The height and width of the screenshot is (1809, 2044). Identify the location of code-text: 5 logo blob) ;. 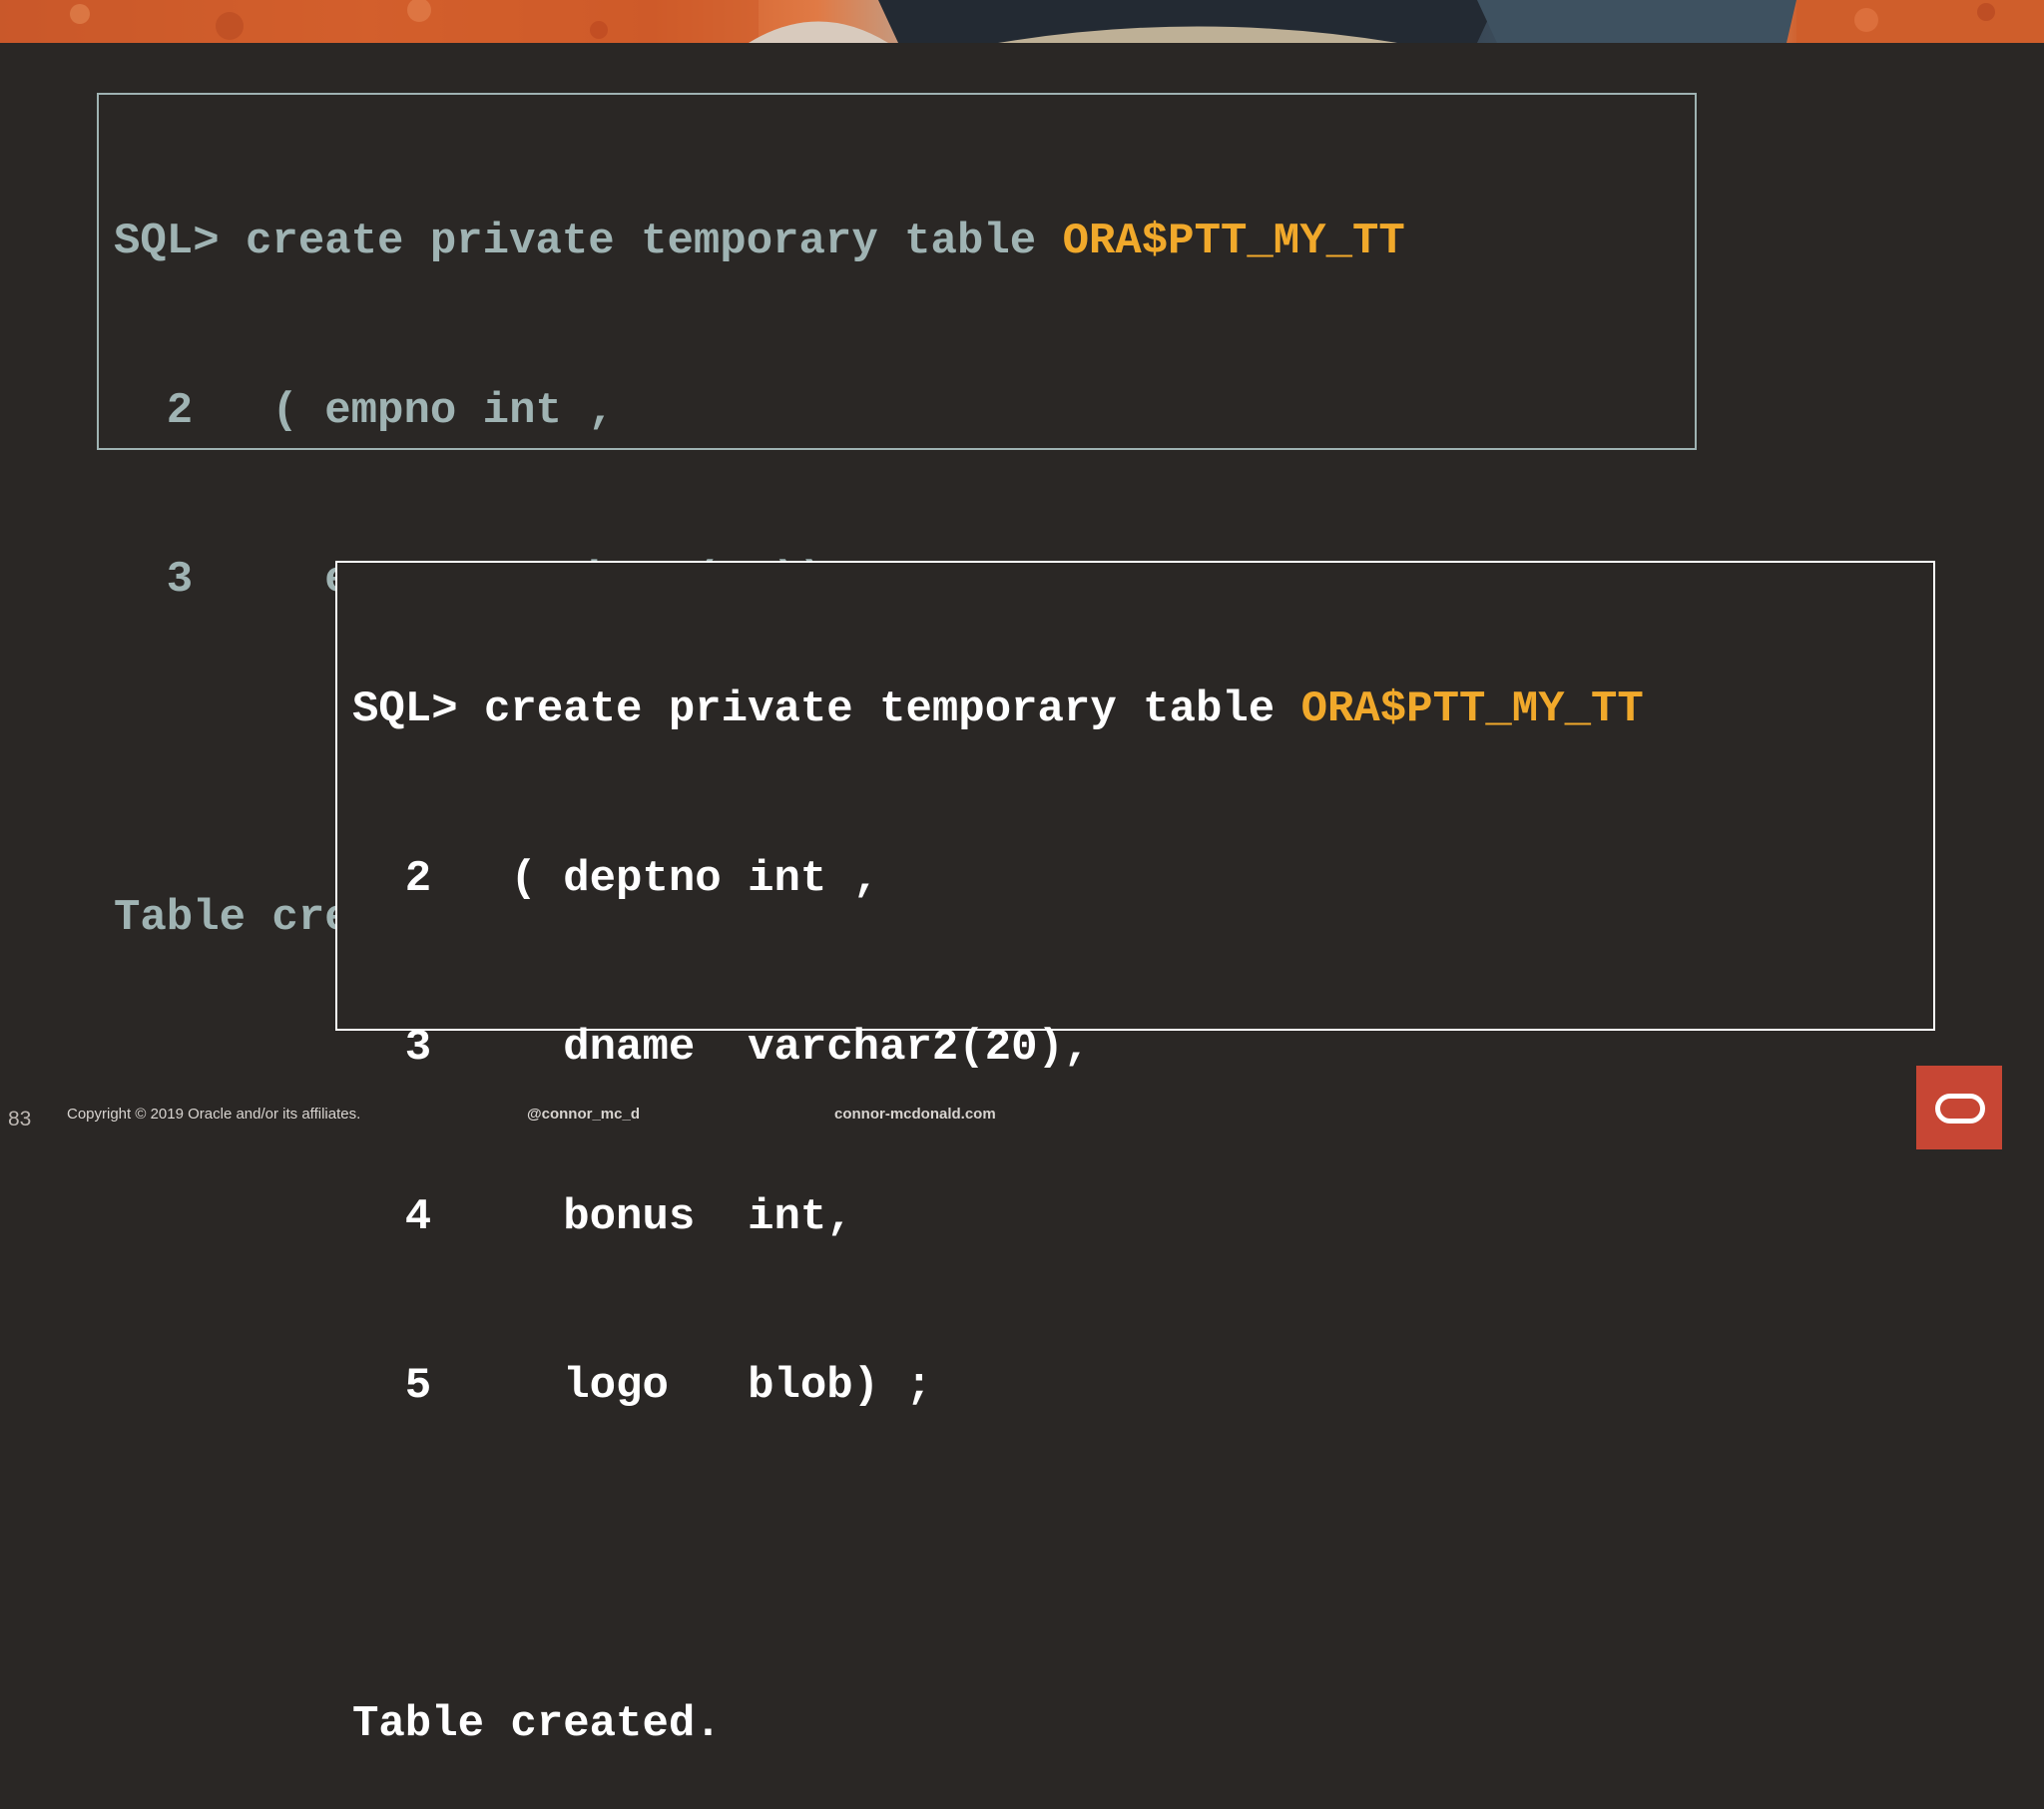
(642, 1386).